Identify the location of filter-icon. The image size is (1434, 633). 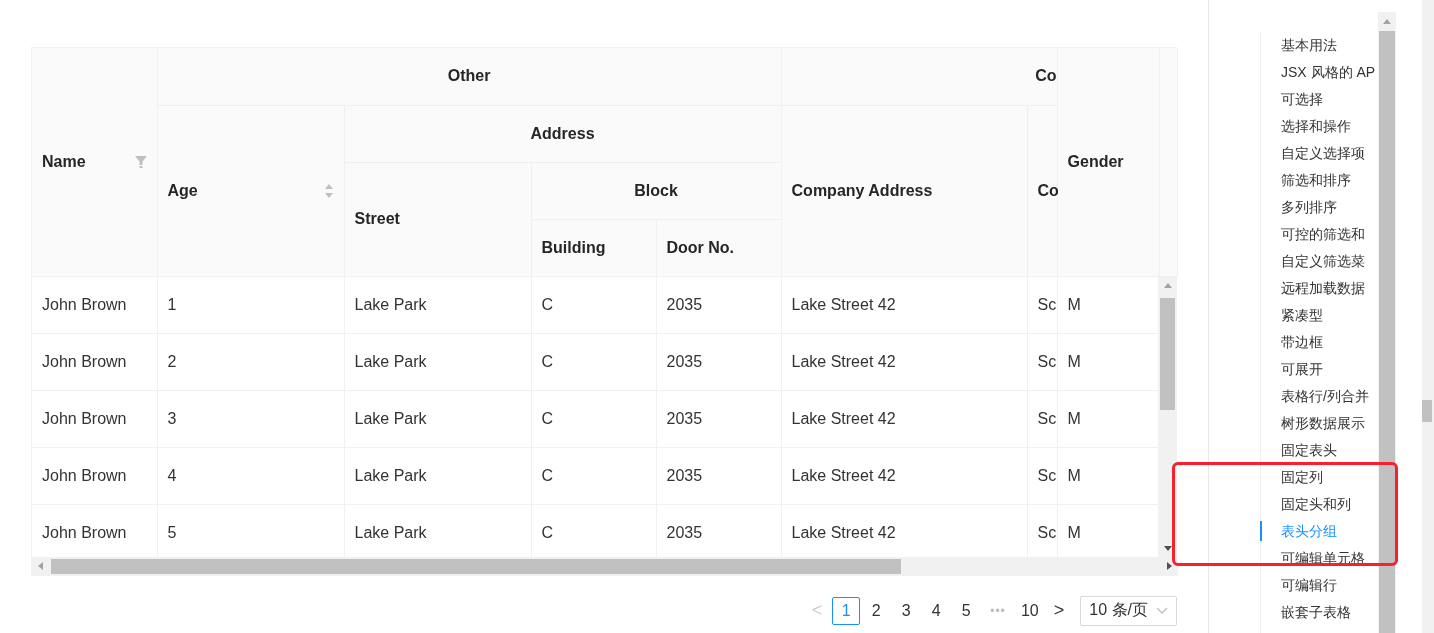
(140, 161).